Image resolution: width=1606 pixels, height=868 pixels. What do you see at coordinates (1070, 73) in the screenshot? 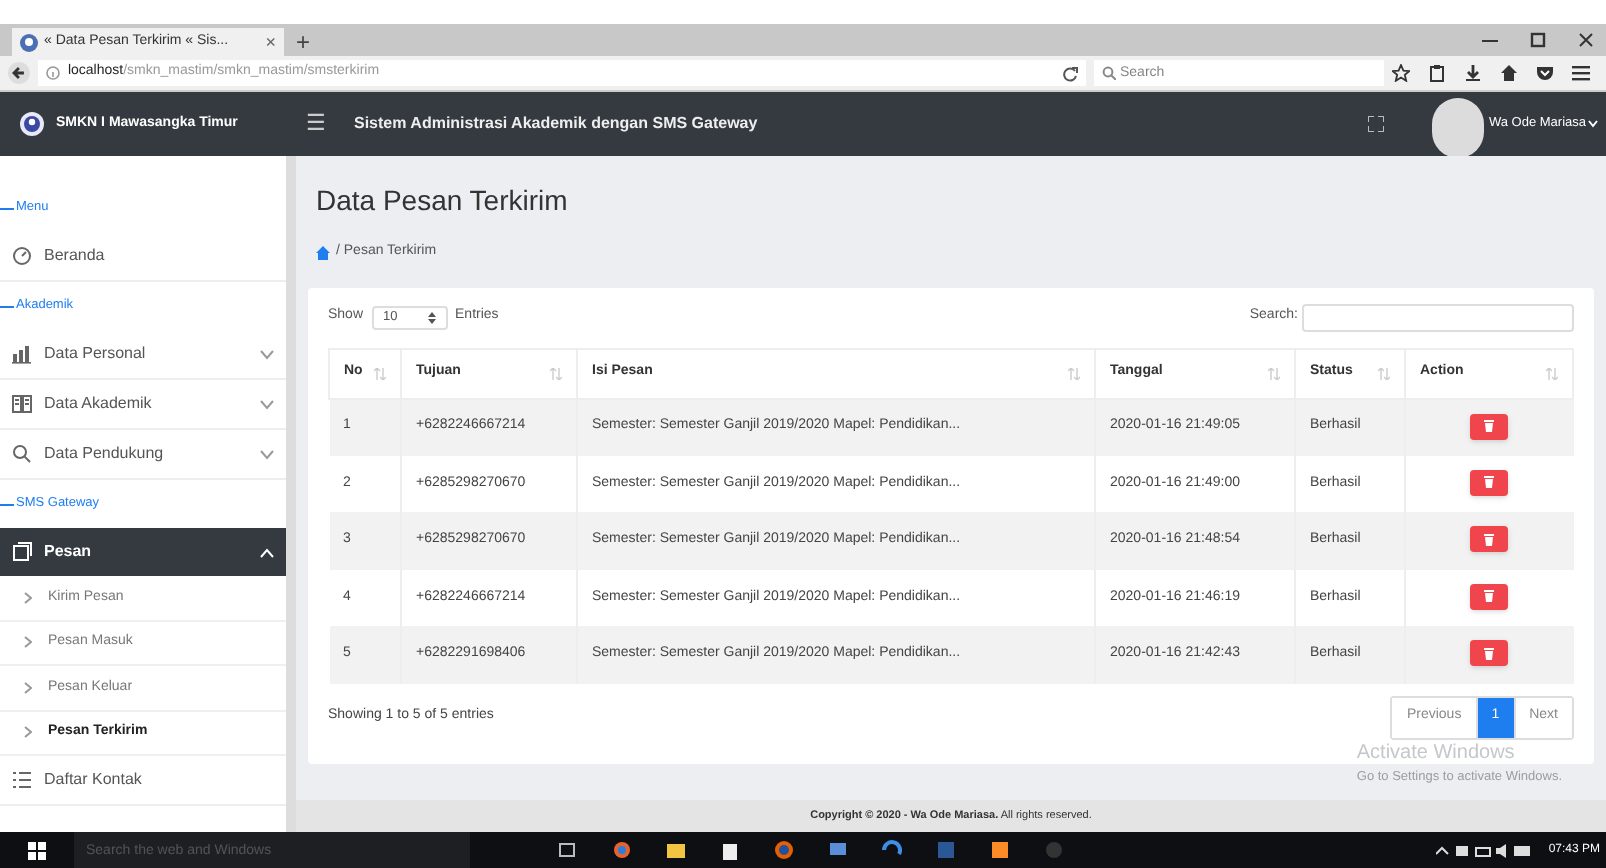
I see `reload-icon` at bounding box center [1070, 73].